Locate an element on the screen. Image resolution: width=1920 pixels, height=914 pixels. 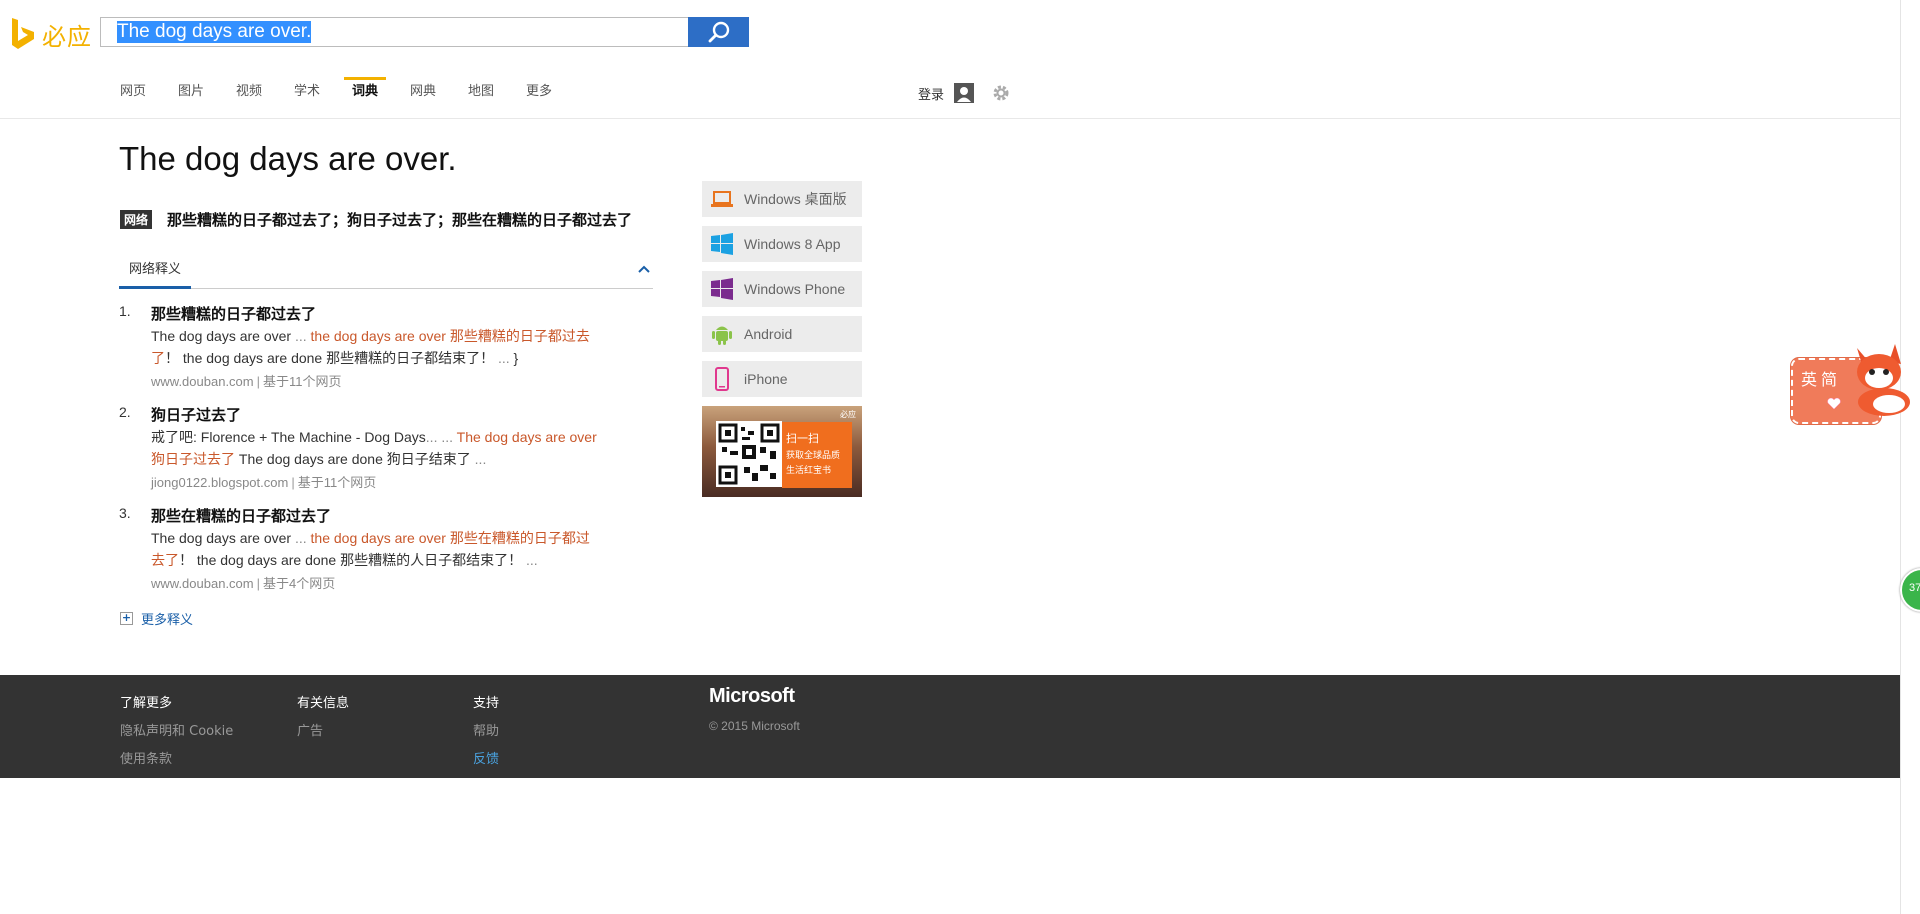
query-title: The dog days are over. is located at coordinates (288, 158).